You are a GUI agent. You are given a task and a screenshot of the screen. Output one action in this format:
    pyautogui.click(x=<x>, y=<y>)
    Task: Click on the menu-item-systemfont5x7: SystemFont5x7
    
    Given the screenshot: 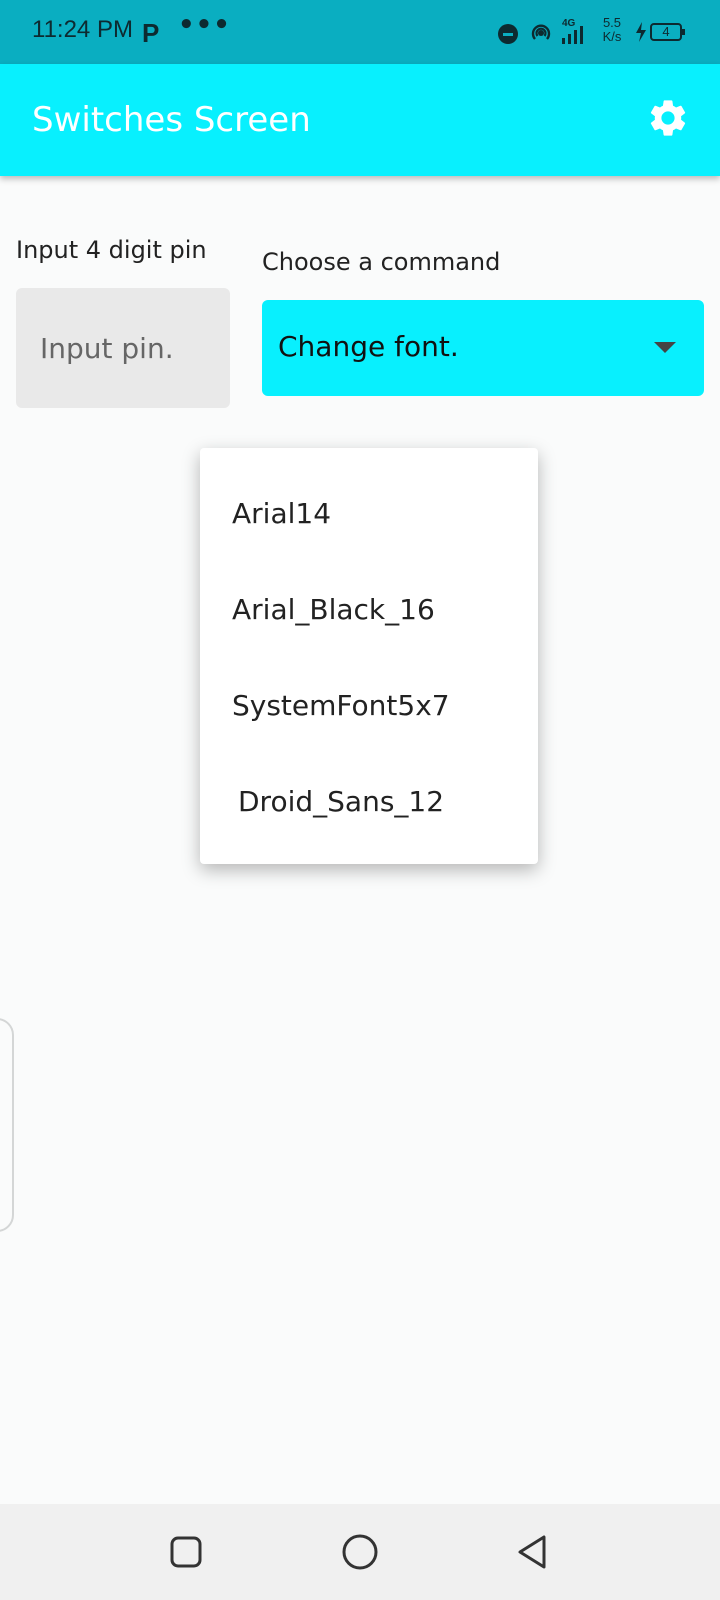 What is the action you would take?
    pyautogui.click(x=369, y=706)
    